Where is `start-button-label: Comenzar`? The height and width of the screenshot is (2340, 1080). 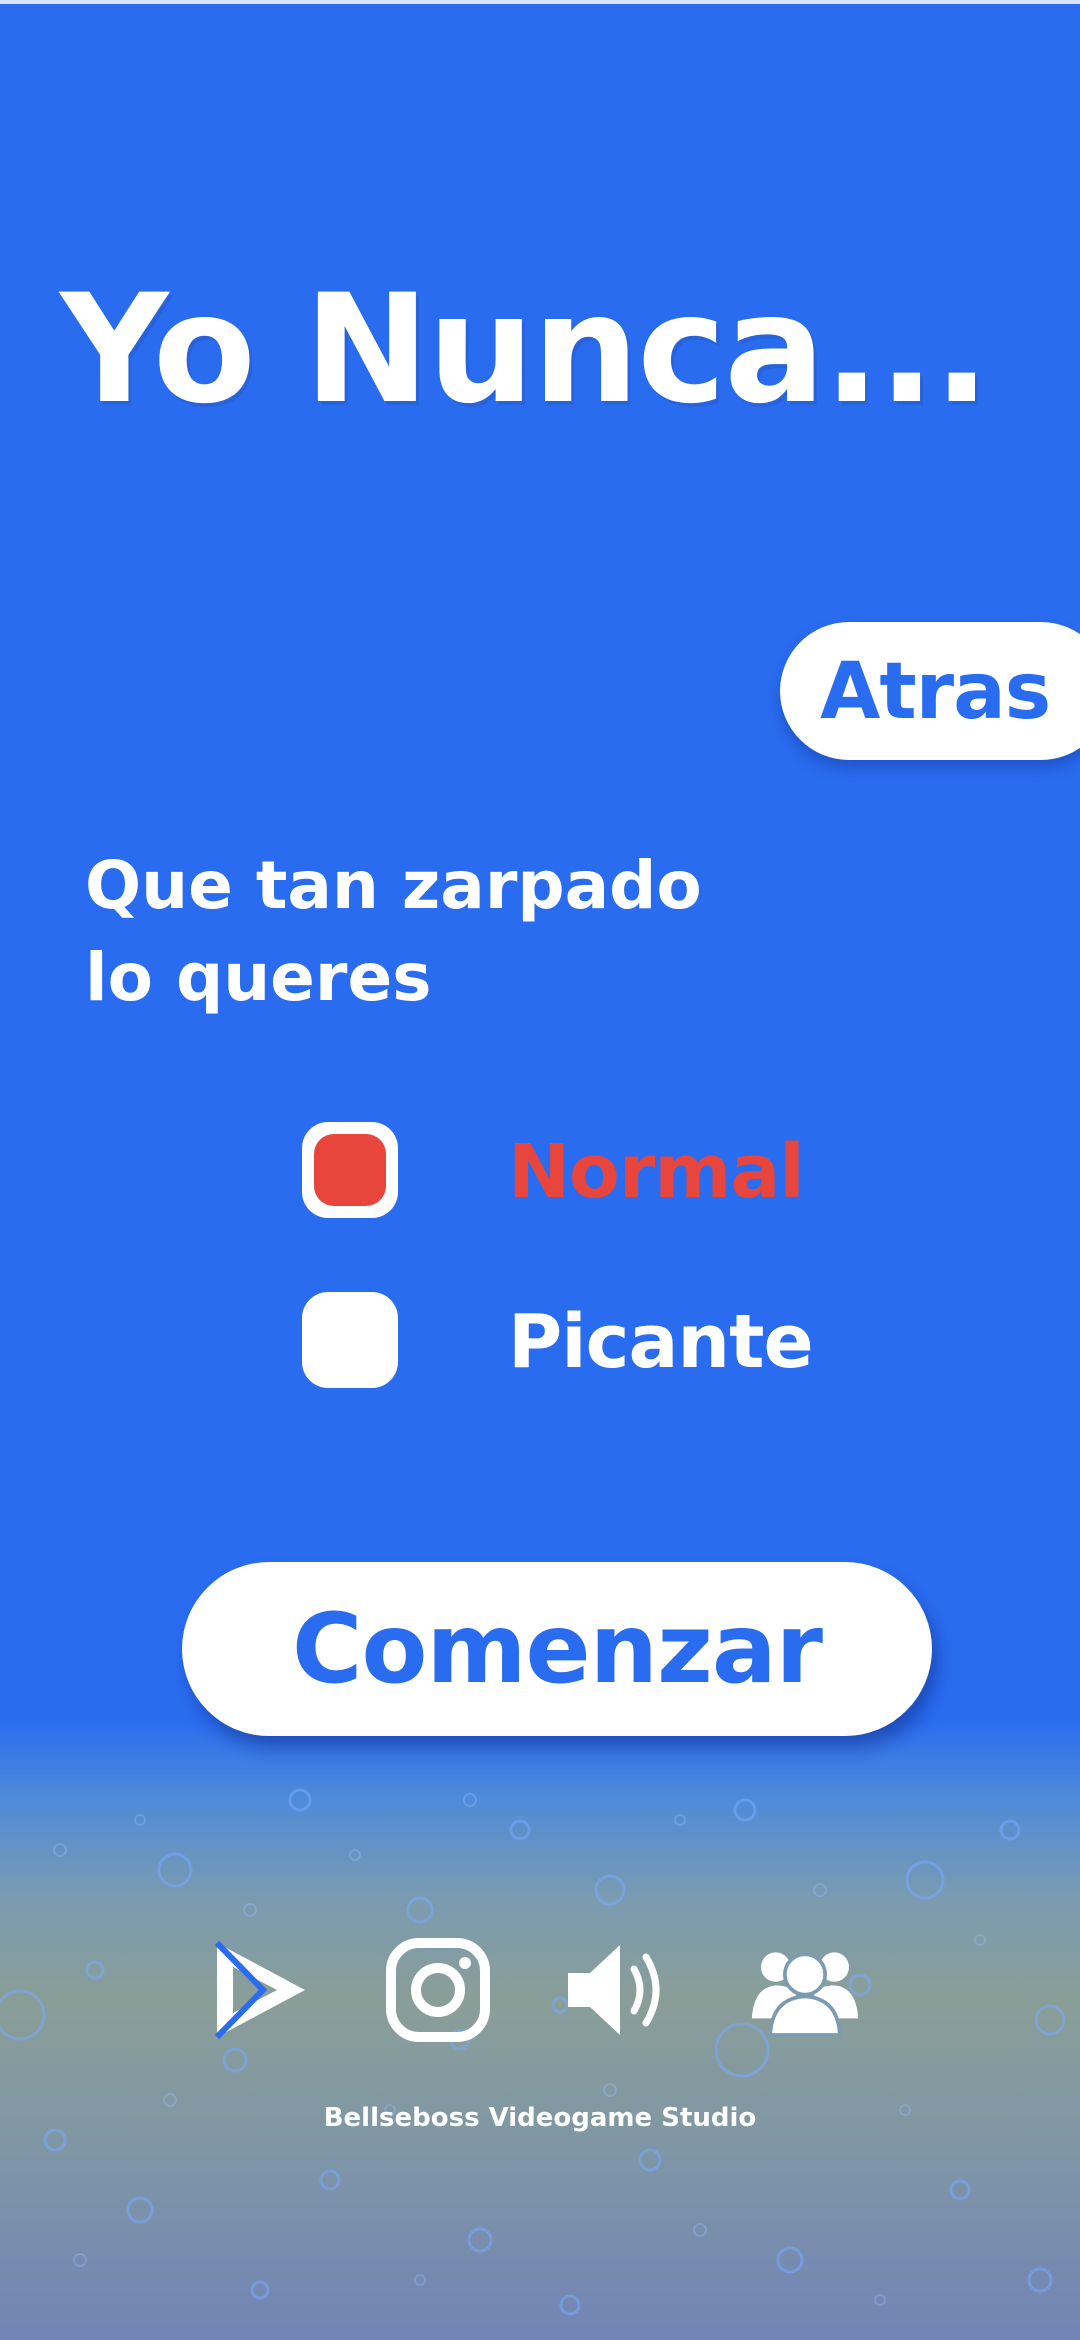
start-button-label: Comenzar is located at coordinates (557, 1649).